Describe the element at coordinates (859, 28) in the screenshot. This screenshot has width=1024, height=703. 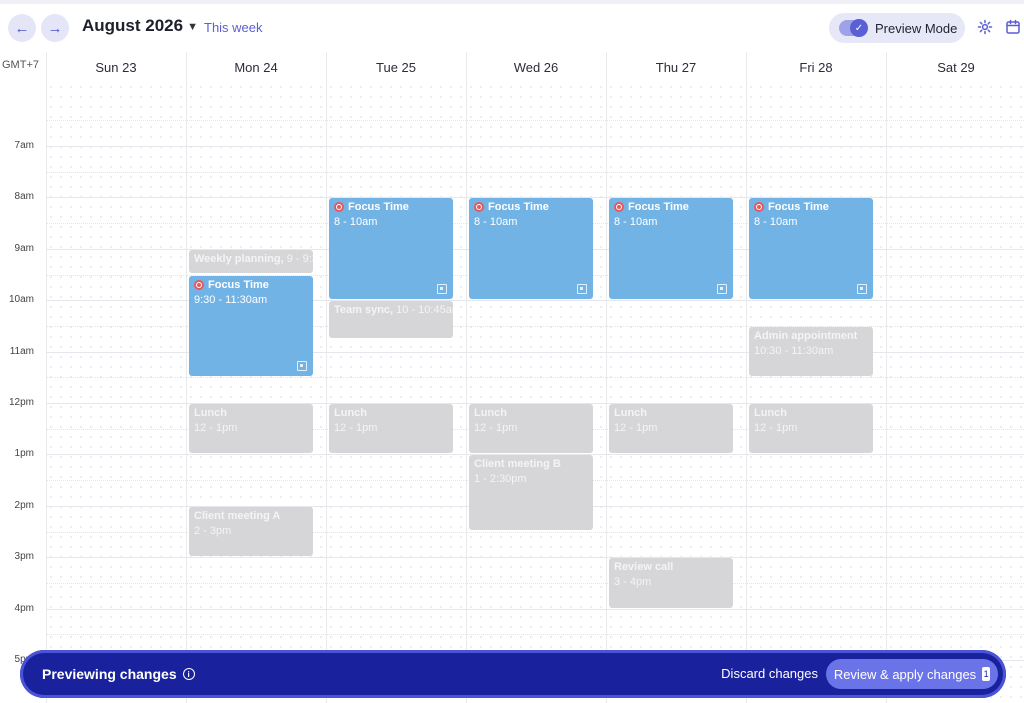
I see `check-icon: ✓` at that location.